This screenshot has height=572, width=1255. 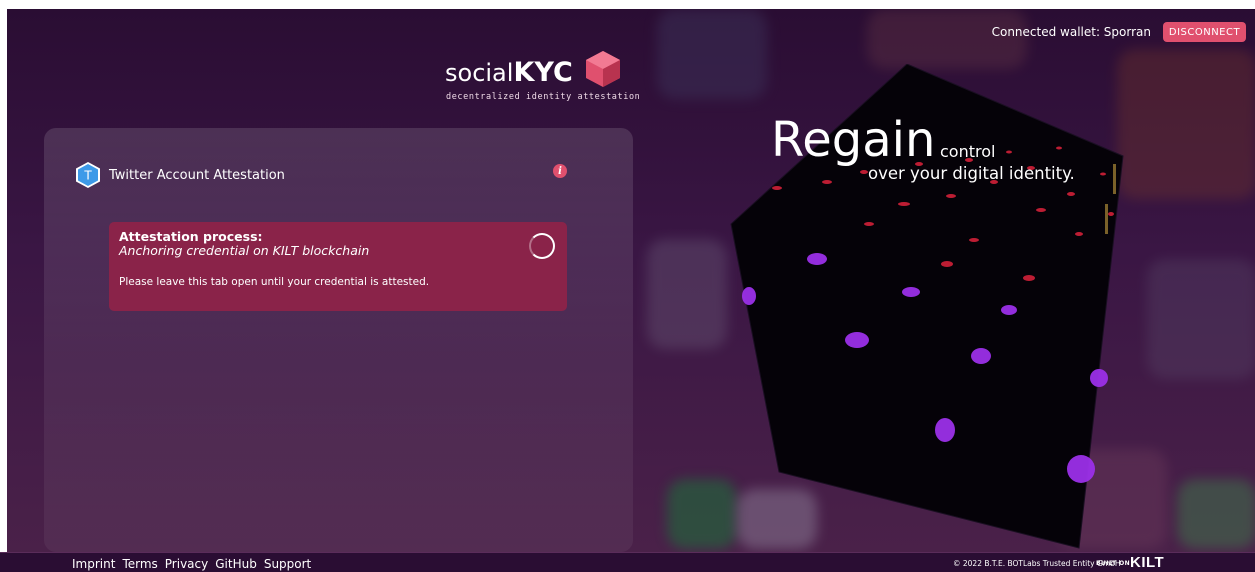 I want to click on footer-link-github: GitHub, so click(x=236, y=564).